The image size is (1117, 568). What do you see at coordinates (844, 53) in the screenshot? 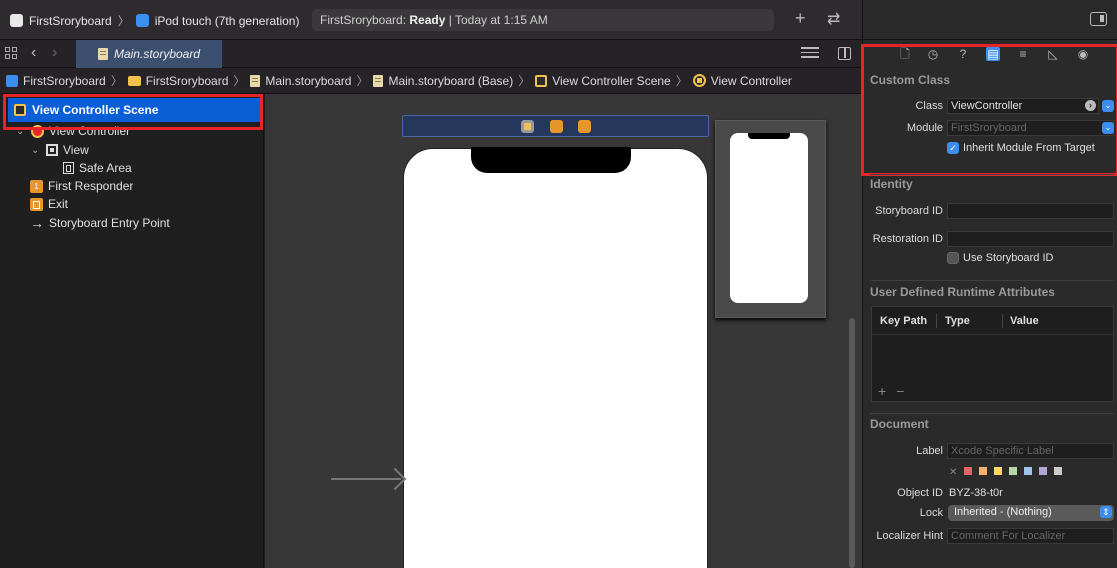
I see `split-editor-icon` at bounding box center [844, 53].